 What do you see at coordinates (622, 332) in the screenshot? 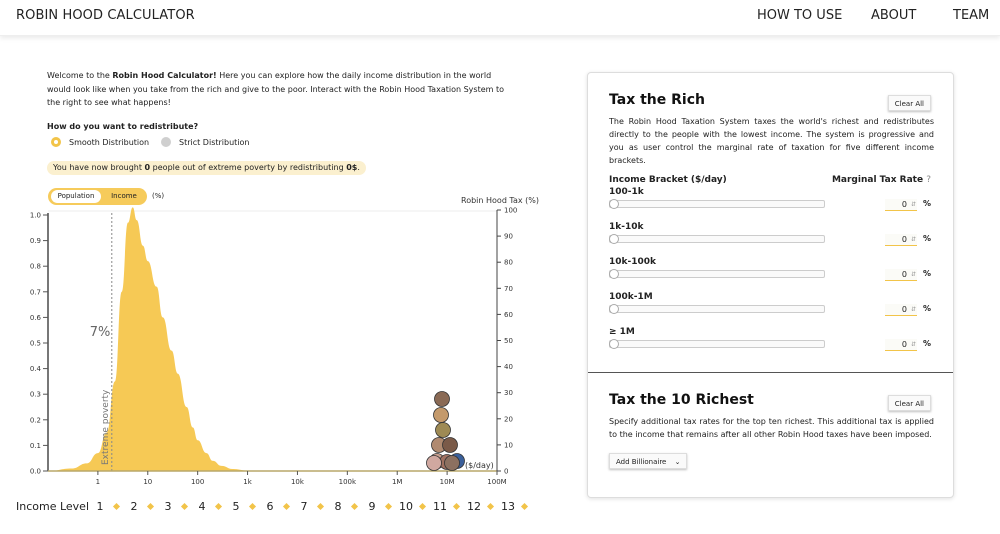
I see `bracket-label: ≥ 1M` at bounding box center [622, 332].